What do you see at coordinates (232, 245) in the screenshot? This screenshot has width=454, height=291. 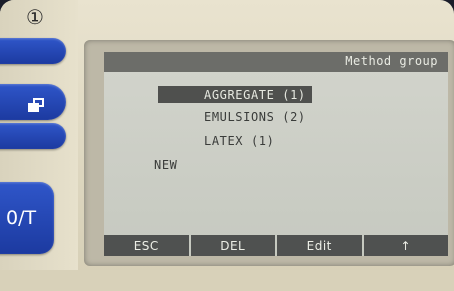 I see `del-softkey: DEL` at bounding box center [232, 245].